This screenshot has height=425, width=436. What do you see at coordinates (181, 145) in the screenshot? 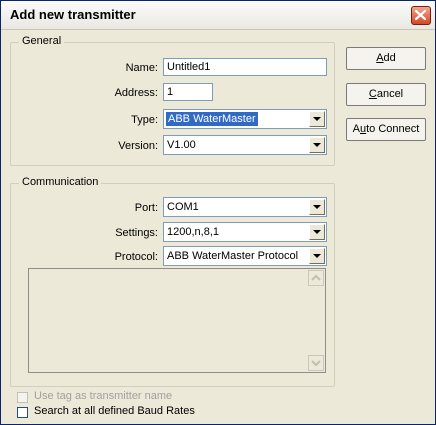
I see `version-value: V1.00` at bounding box center [181, 145].